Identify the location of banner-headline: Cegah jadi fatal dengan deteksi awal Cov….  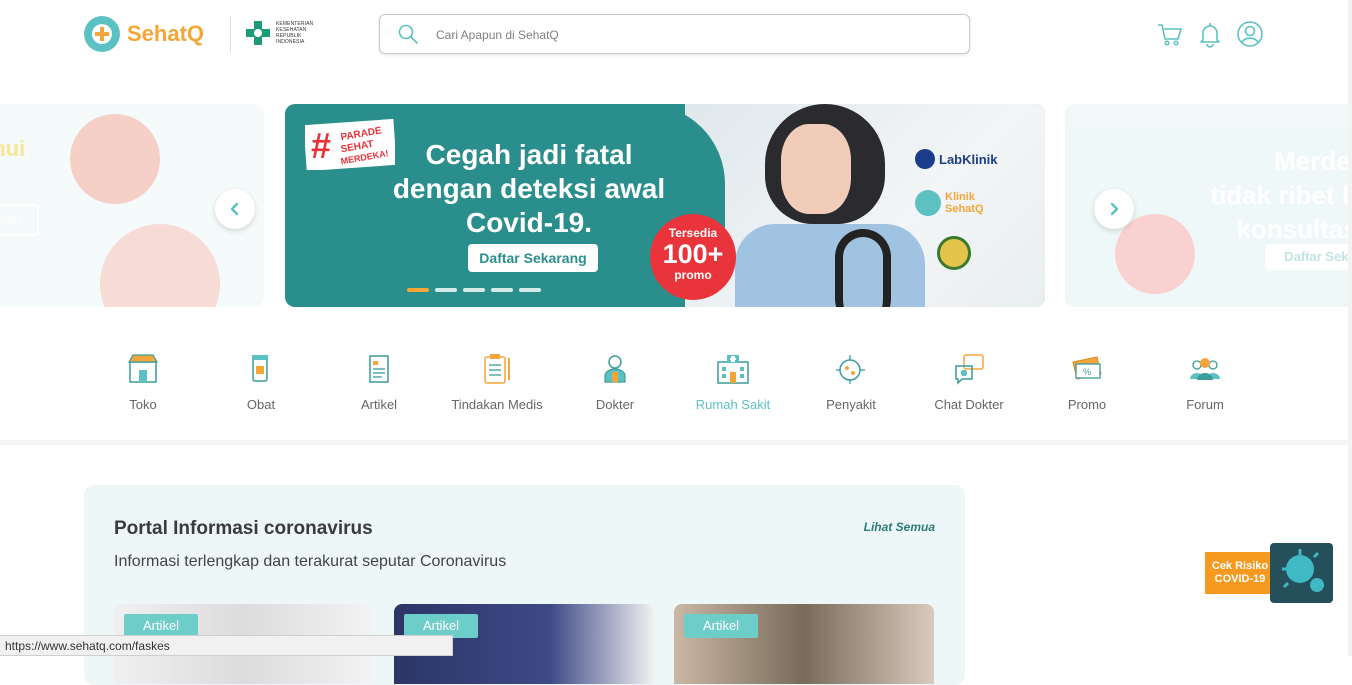
(529, 189).